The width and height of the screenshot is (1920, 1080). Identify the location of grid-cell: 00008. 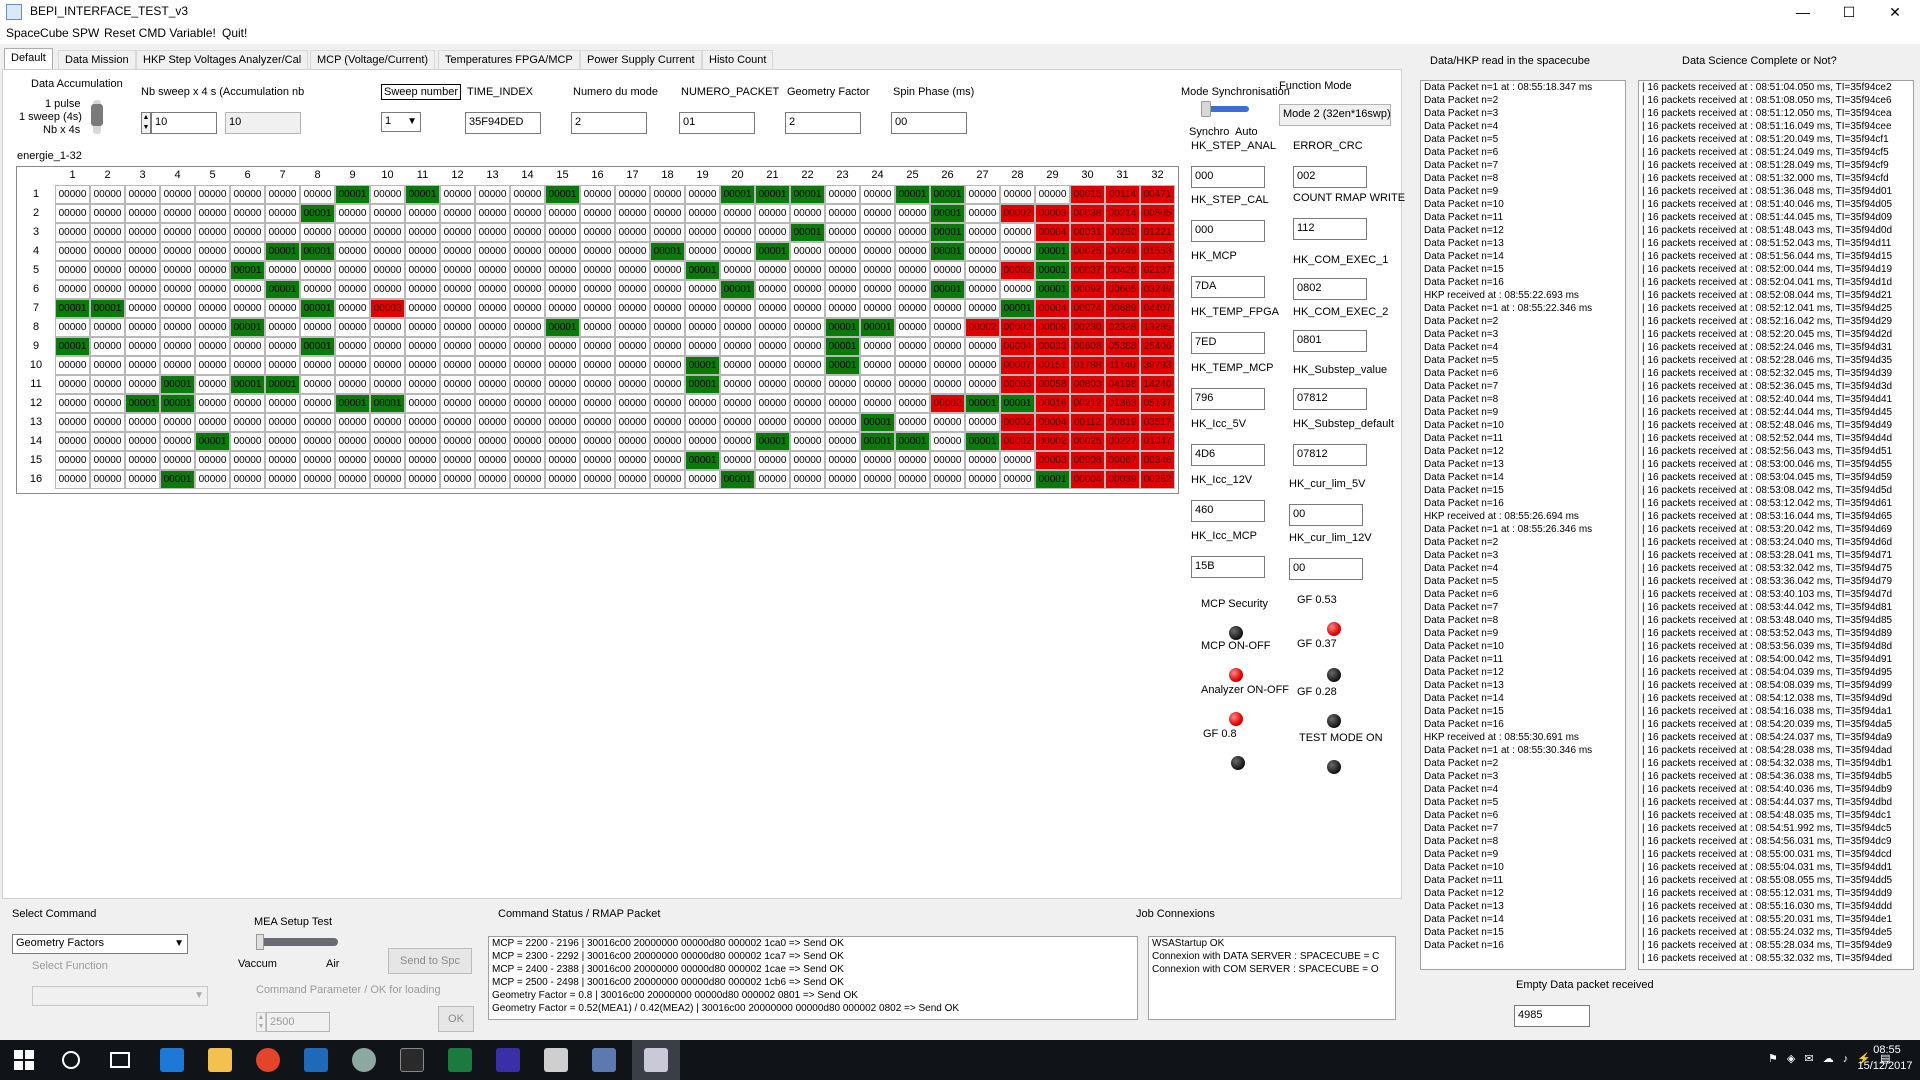
(1087, 460).